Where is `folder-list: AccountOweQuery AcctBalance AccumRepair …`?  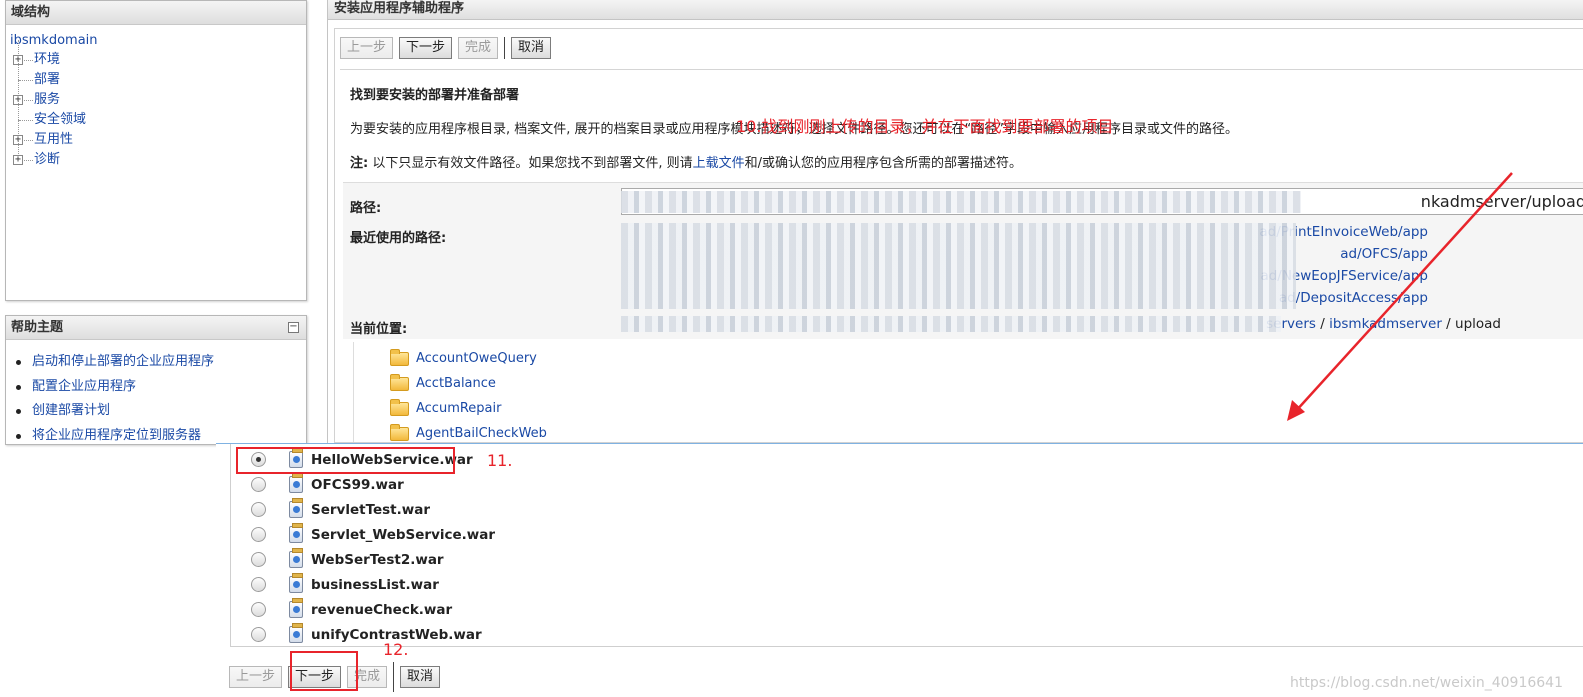
folder-list: AccountOweQuery AcctBalance AccumRepair … is located at coordinates (968, 392).